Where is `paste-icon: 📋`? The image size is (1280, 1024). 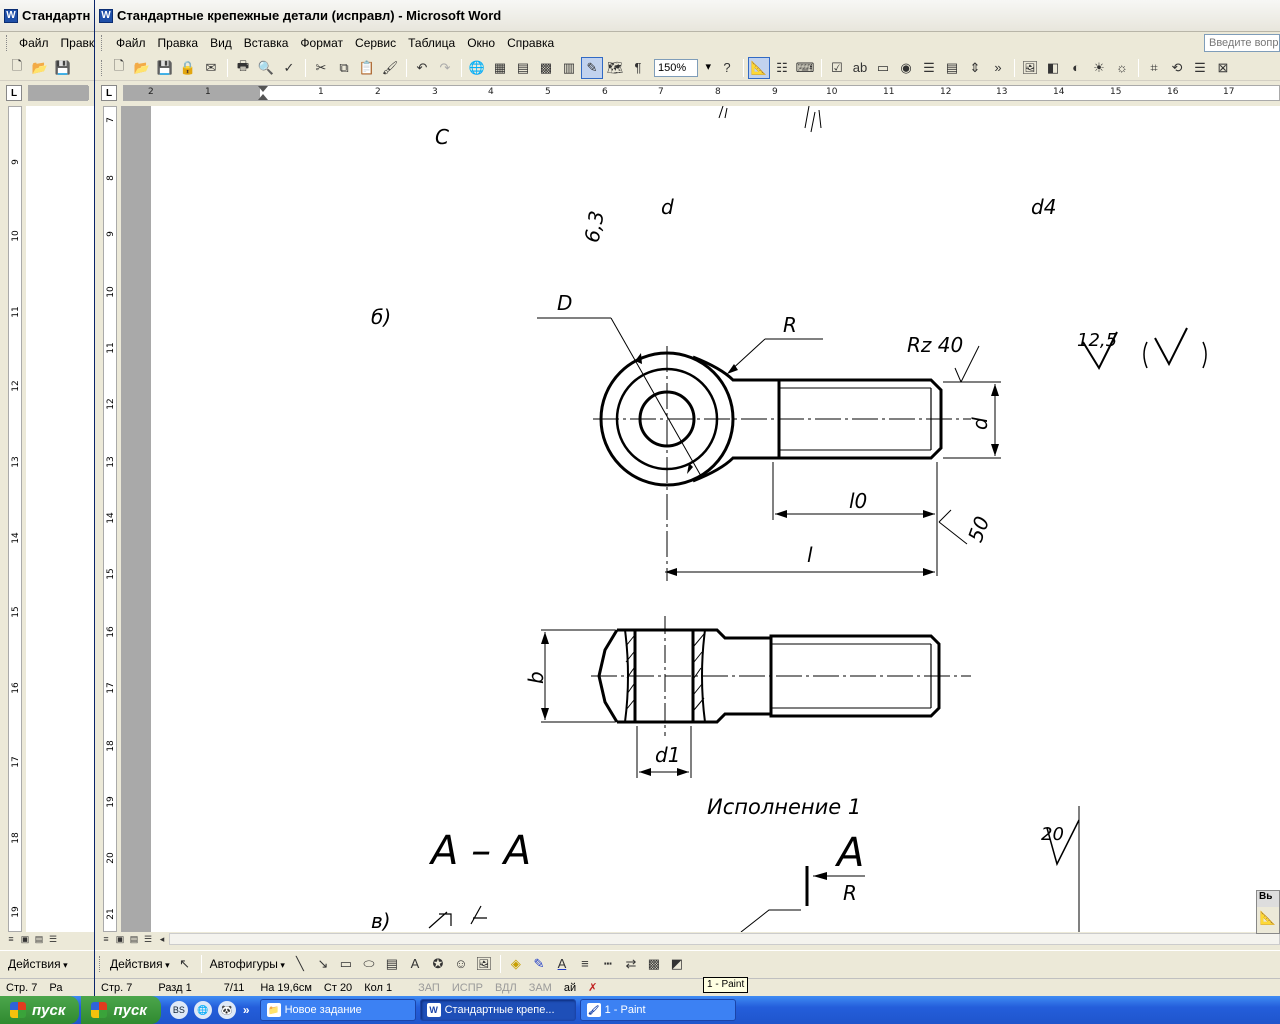
paste-icon: 📋 is located at coordinates (367, 68).